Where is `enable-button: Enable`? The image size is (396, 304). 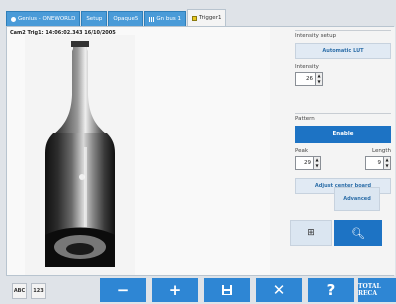 enable-button: Enable is located at coordinates (343, 134).